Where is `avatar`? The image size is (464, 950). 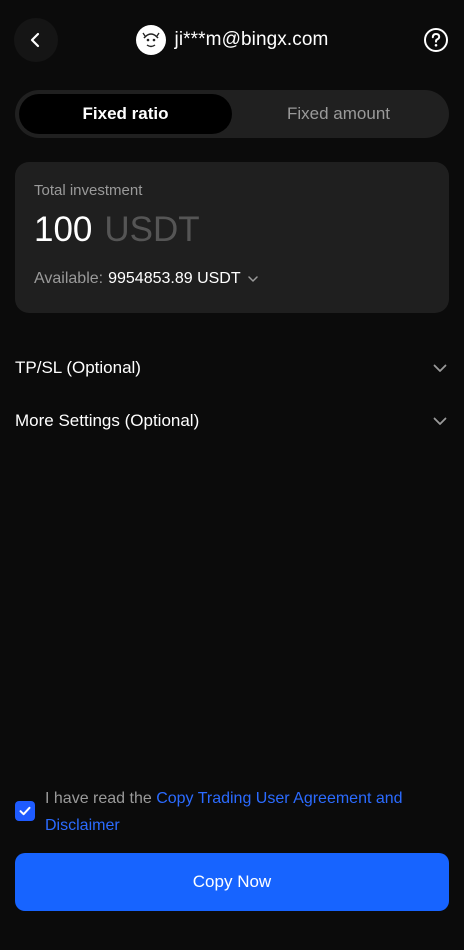
avatar is located at coordinates (150, 40).